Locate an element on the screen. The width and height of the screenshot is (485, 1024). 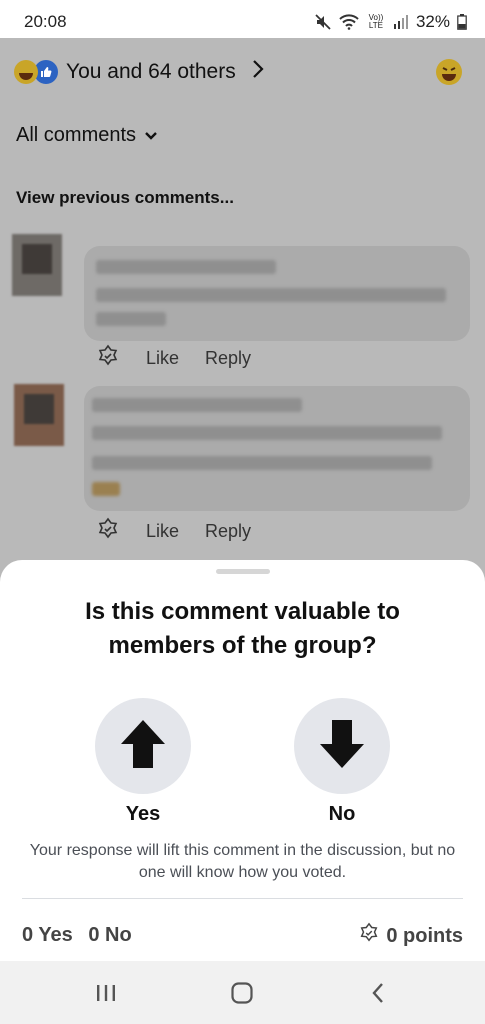
points-summary: 0 points is located at coordinates (410, 936).